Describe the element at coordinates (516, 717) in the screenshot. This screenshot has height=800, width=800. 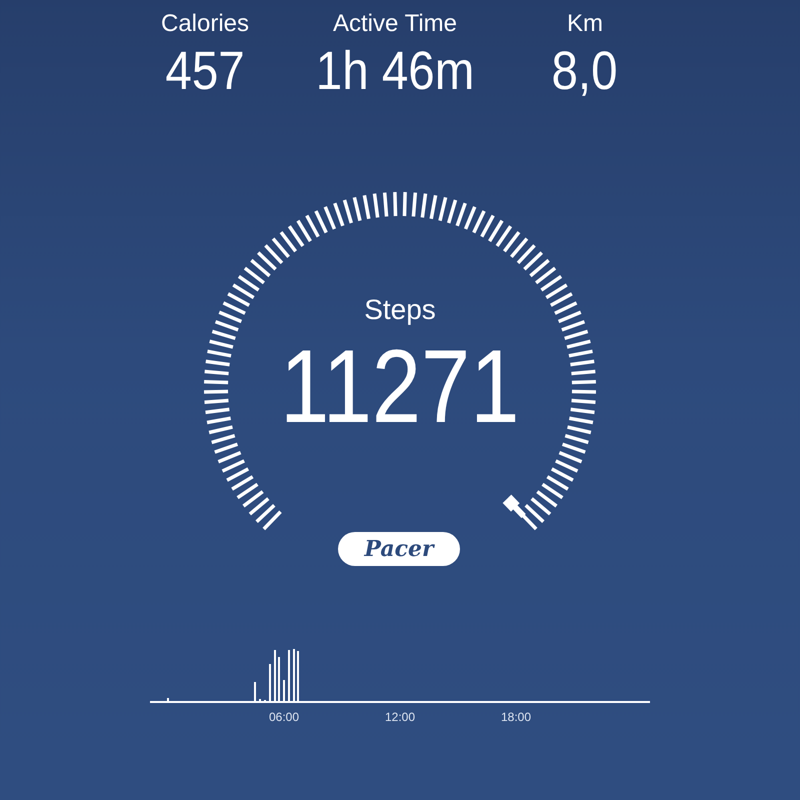
I see `axis-label: 18:00` at that location.